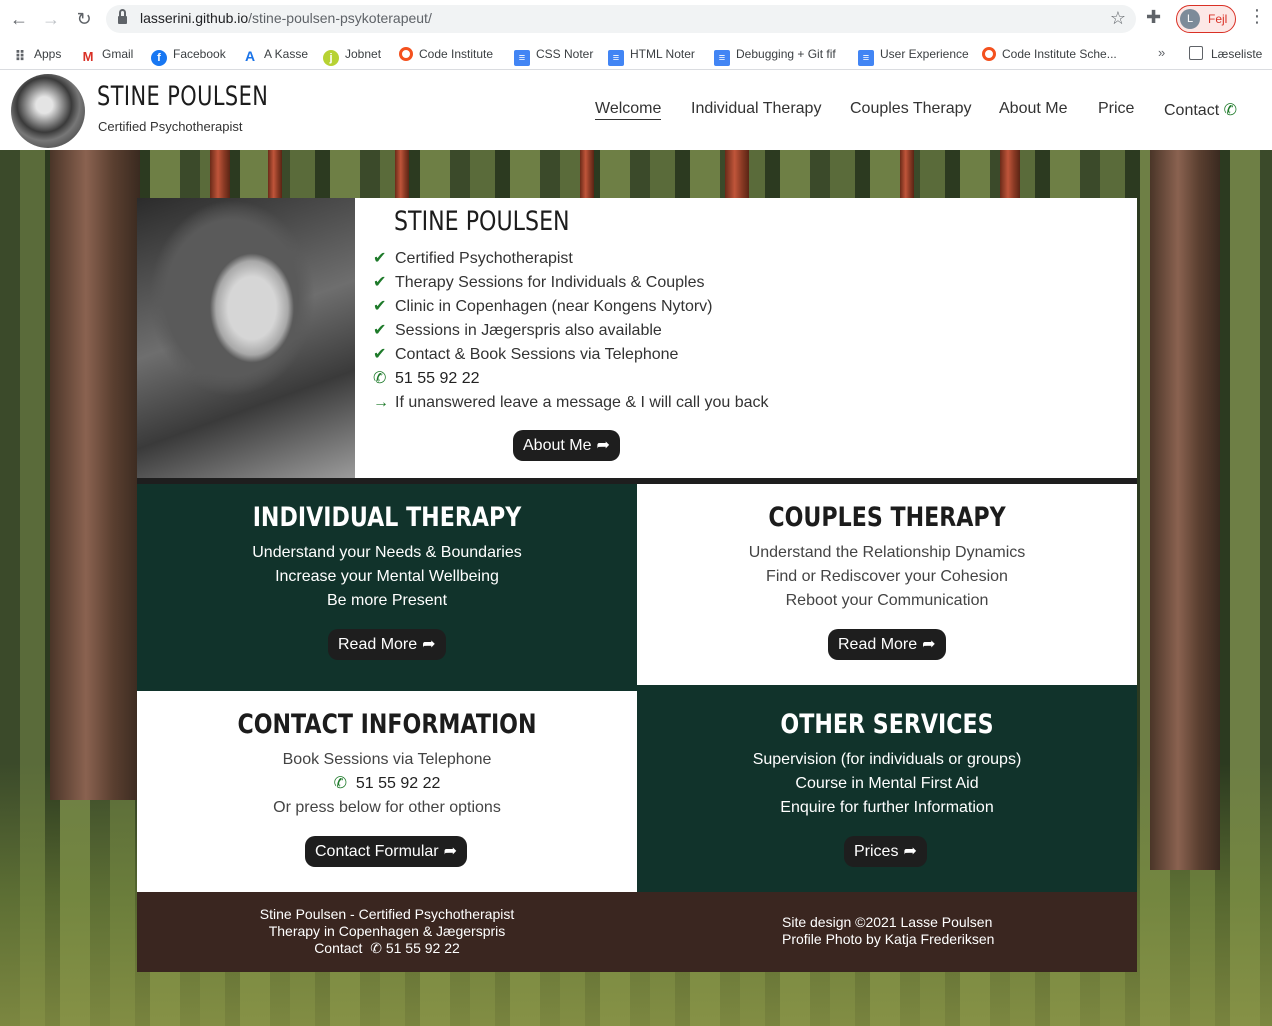 The height and width of the screenshot is (1026, 1272). What do you see at coordinates (275, 54) in the screenshot?
I see `bookmark-akasse: AA Kasse` at bounding box center [275, 54].